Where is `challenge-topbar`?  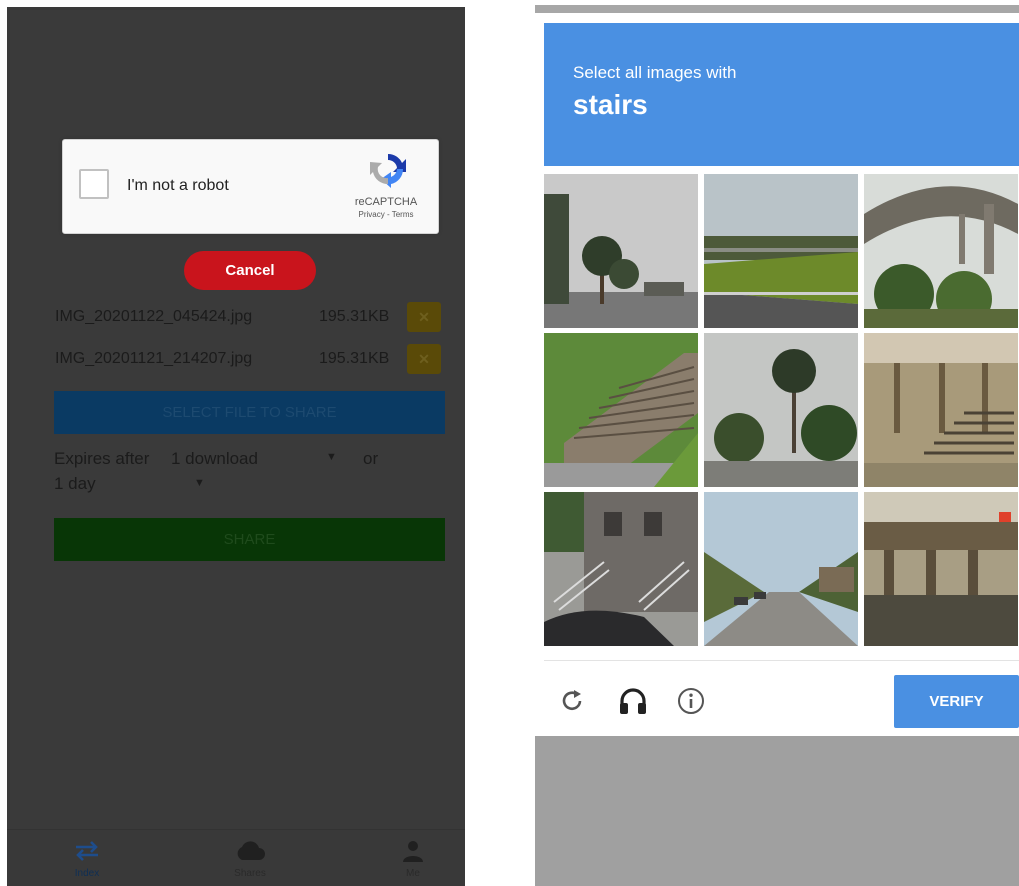 challenge-topbar is located at coordinates (777, 9).